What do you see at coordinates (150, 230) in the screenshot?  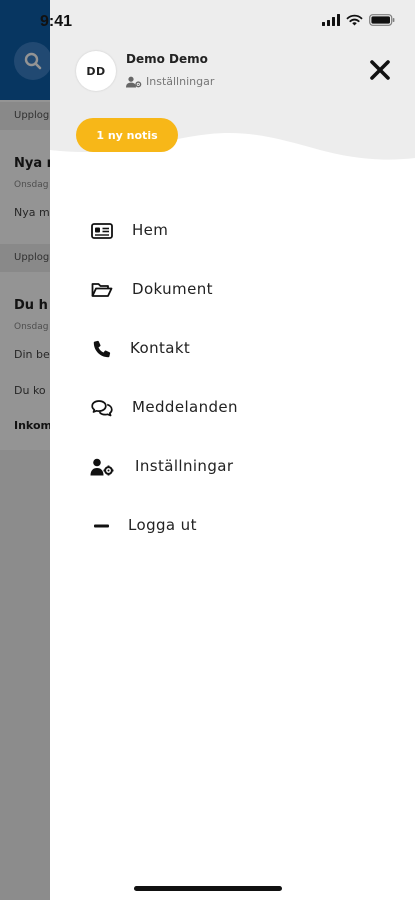 I see `menu-item-label: Hem` at bounding box center [150, 230].